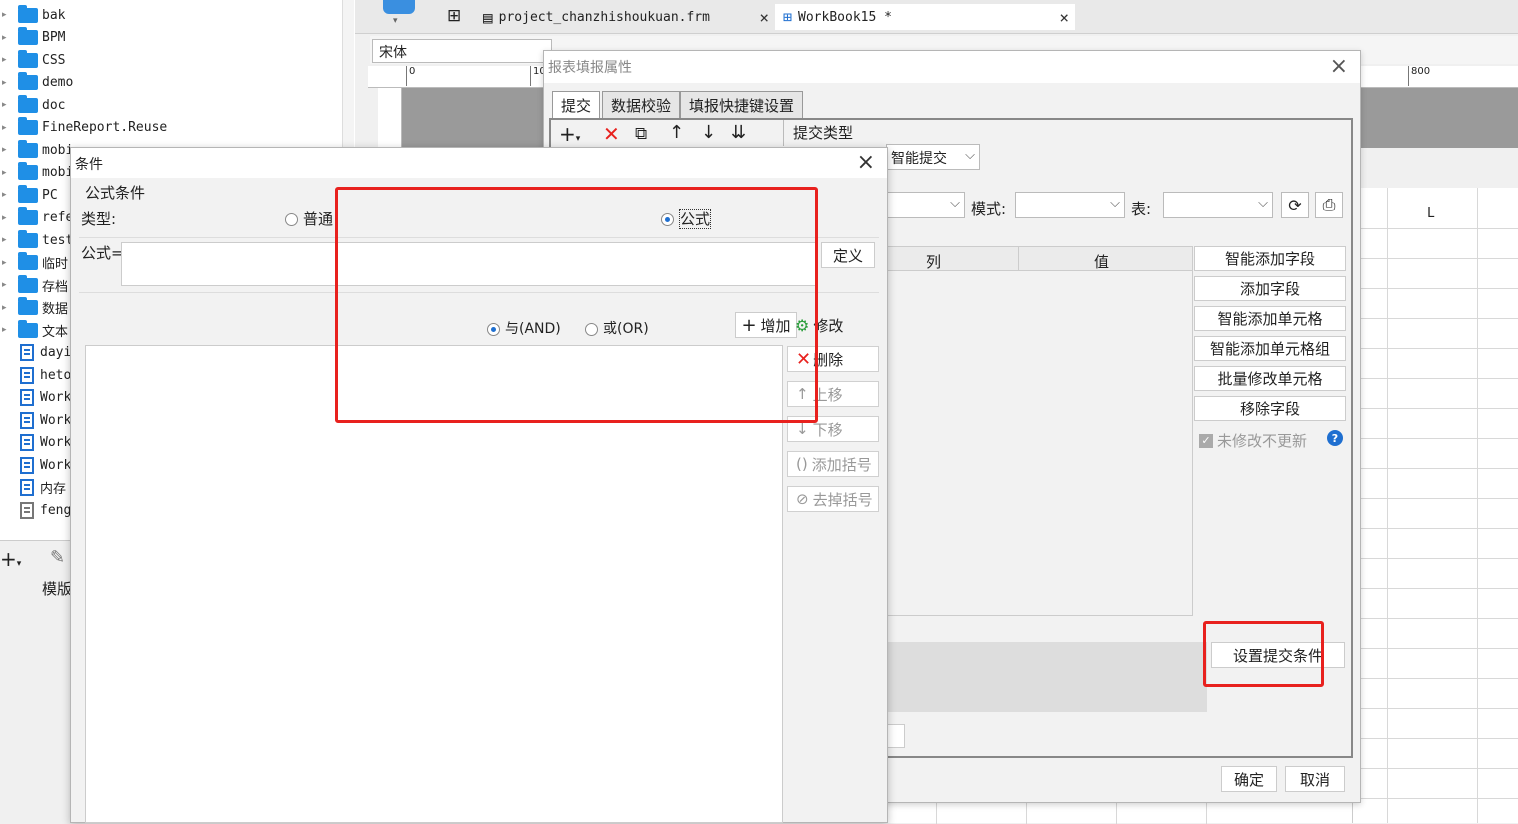 The image size is (1518, 824). Describe the element at coordinates (845, 17) in the screenshot. I see `tab-label: WorkBook15 *` at that location.